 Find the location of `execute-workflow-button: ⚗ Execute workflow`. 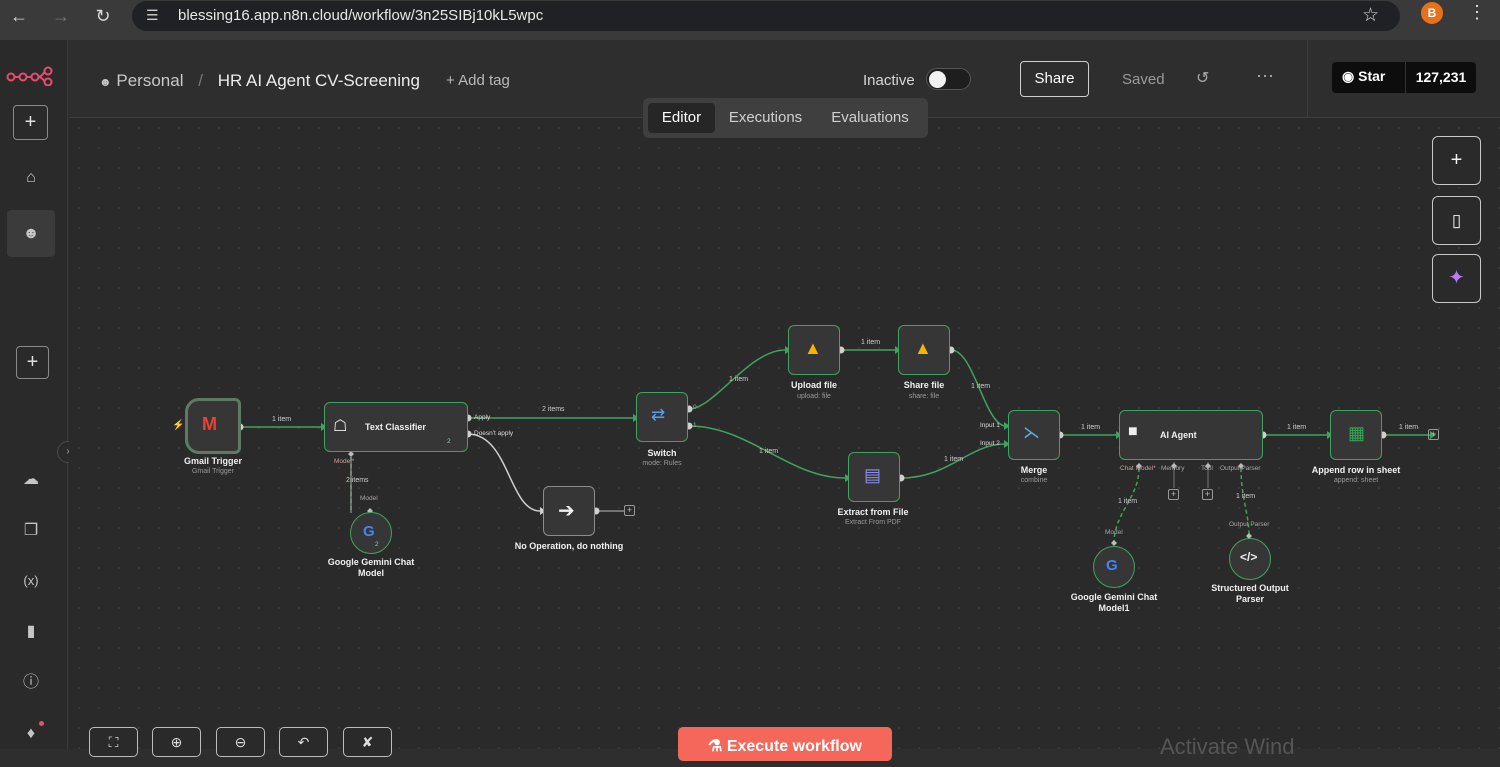

execute-workflow-button: ⚗ Execute workflow is located at coordinates (785, 744).